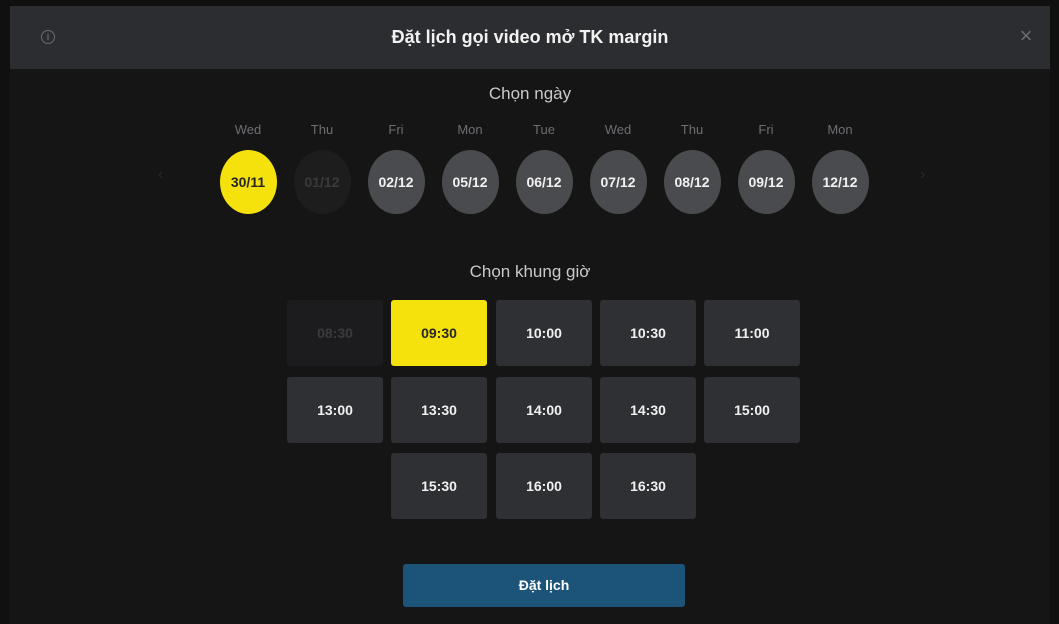 The width and height of the screenshot is (1059, 624). What do you see at coordinates (335, 410) in the screenshot?
I see `time-slot-button: 13:00` at bounding box center [335, 410].